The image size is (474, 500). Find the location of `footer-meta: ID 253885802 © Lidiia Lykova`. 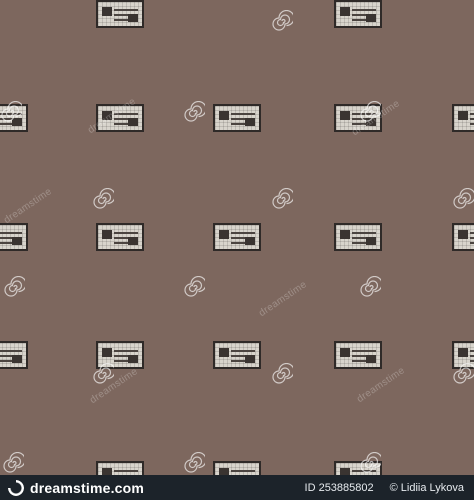

footer-meta: ID 253885802 © Lidiia Lykova is located at coordinates (384, 488).